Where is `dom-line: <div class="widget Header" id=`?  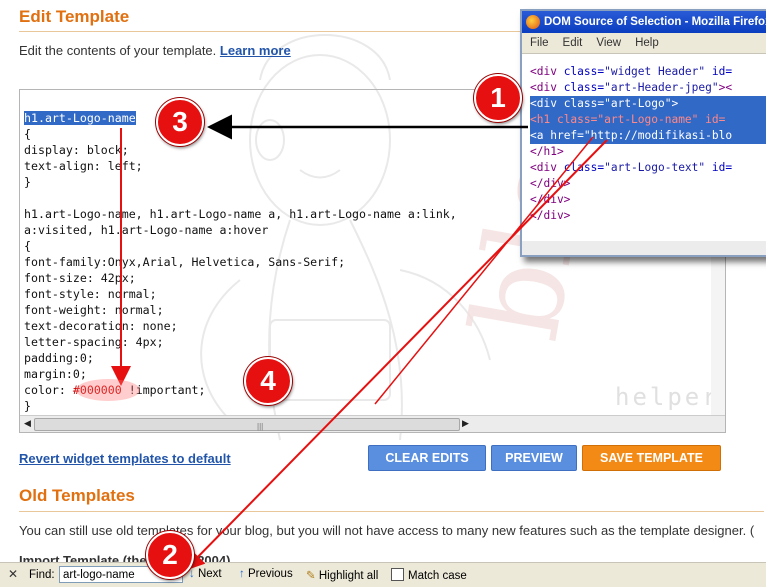 dom-line: <div class="widget Header" id= is located at coordinates (631, 71).